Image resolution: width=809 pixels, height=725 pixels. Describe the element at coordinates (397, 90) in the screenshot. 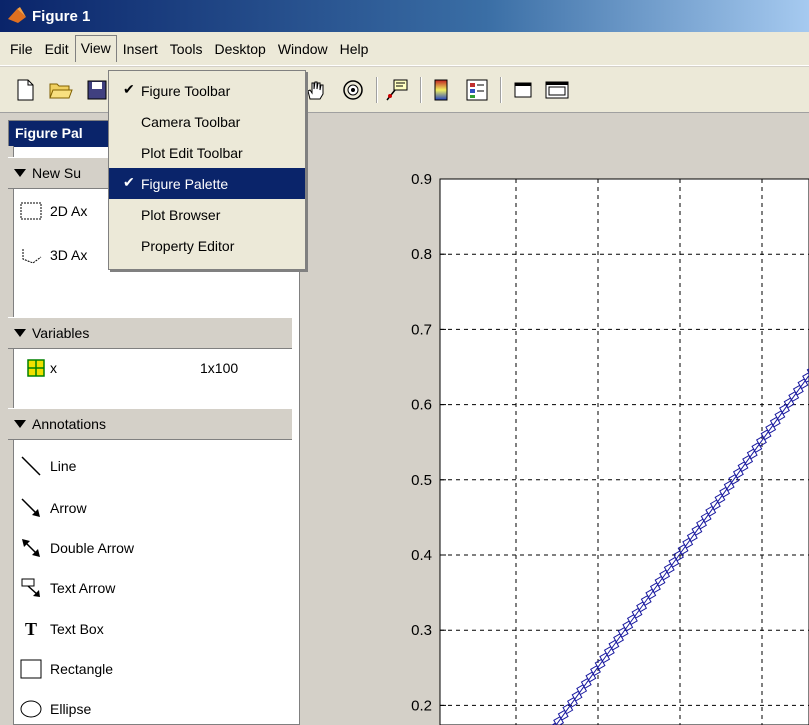

I see `data-cursor-icon` at that location.